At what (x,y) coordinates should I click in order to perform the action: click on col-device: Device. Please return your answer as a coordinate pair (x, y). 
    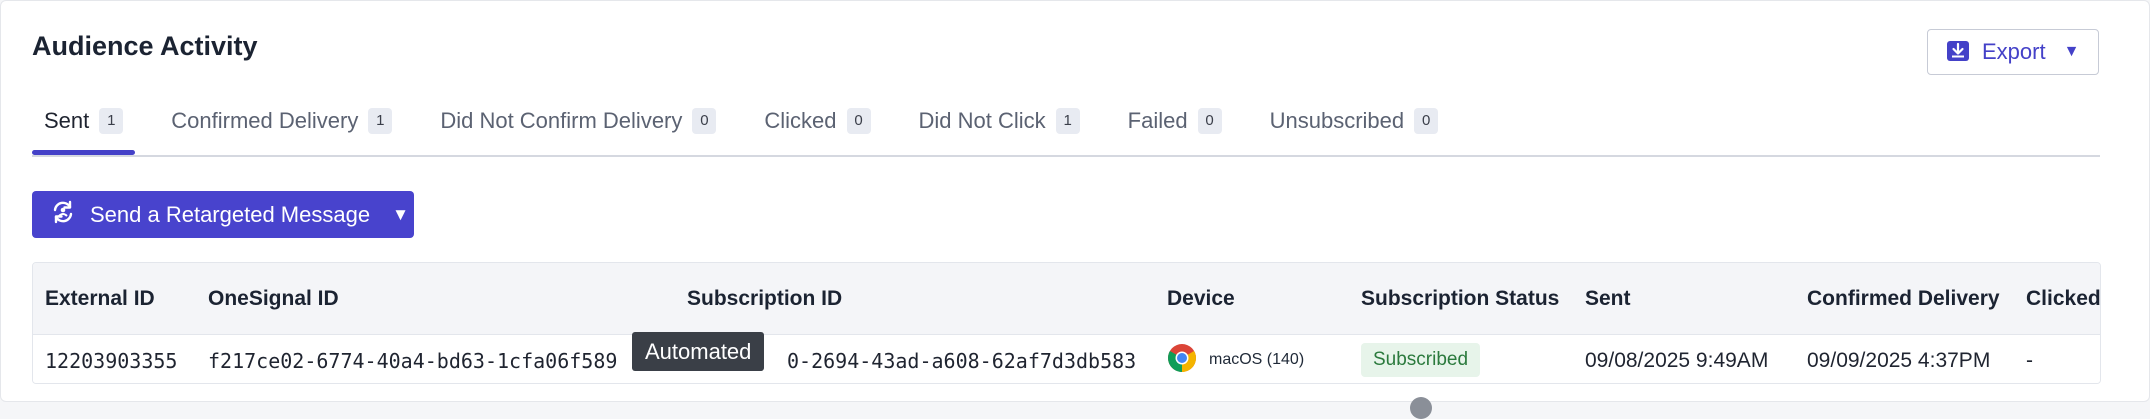
    Looking at the image, I should click on (1201, 299).